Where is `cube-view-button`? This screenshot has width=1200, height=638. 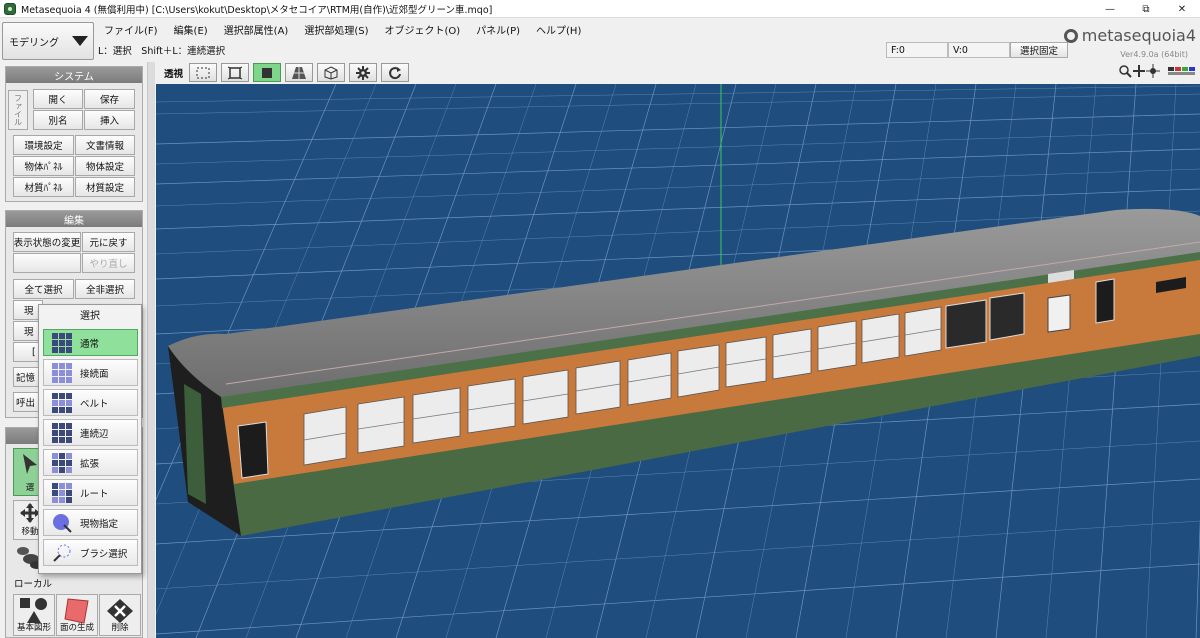 cube-view-button is located at coordinates (331, 72).